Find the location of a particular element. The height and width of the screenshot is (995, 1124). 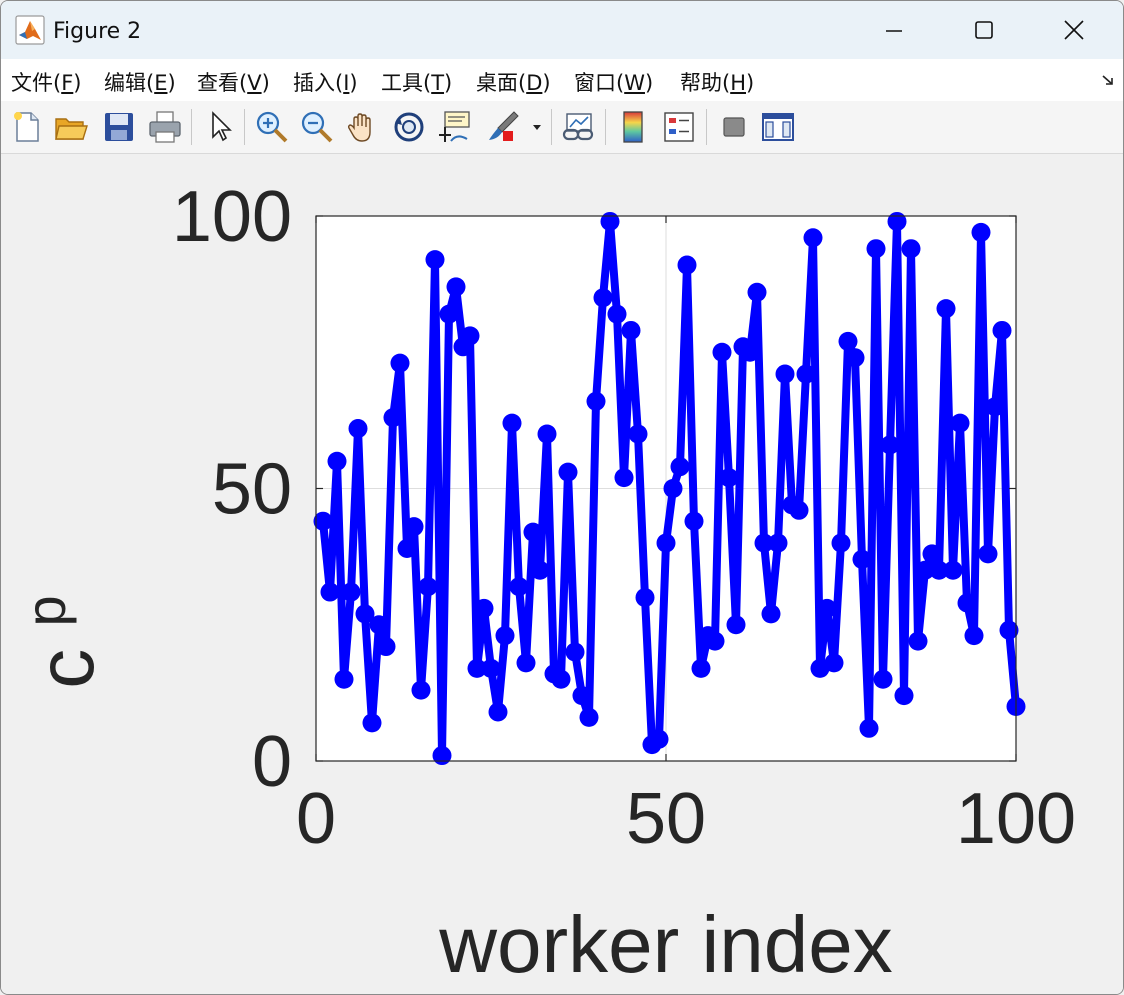

save-button is located at coordinates (119, 127).